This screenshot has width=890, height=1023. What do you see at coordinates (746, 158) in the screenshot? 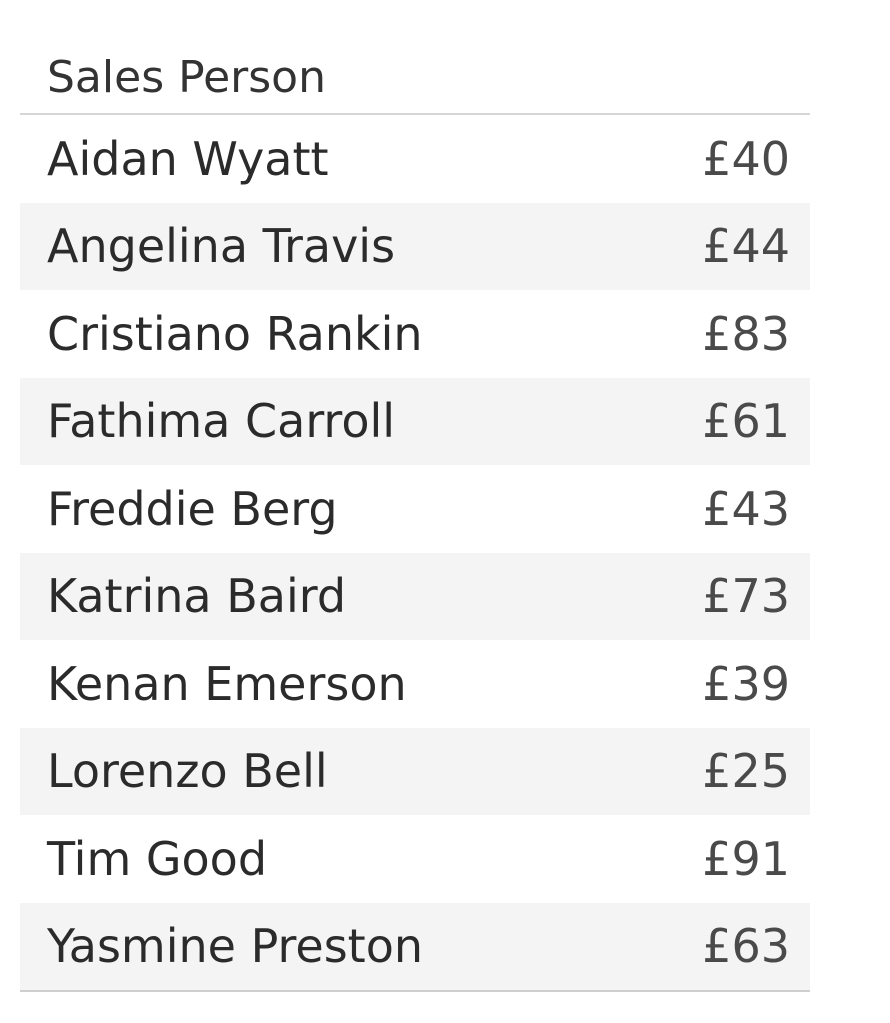
I see `sales-value: £40` at bounding box center [746, 158].